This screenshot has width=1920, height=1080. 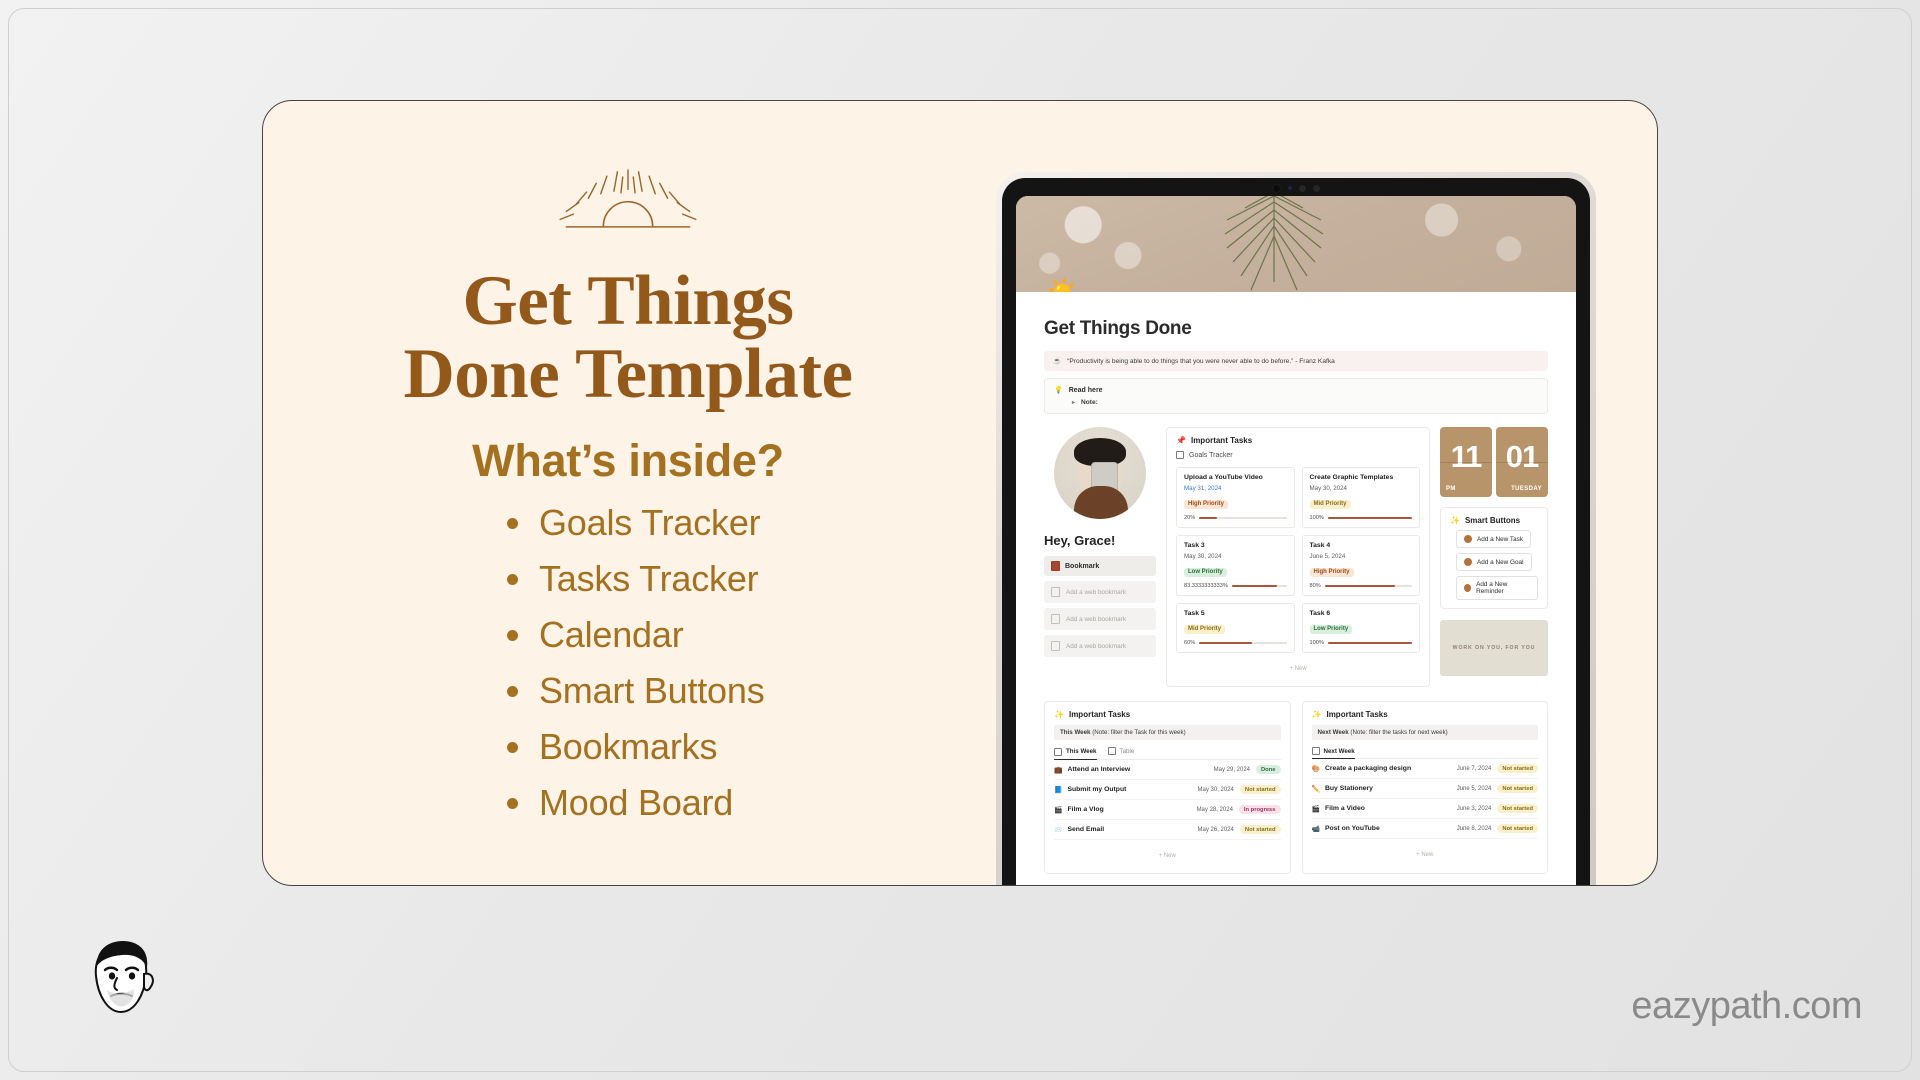 What do you see at coordinates (1194, 545) in the screenshot?
I see `task-title: Task 3` at bounding box center [1194, 545].